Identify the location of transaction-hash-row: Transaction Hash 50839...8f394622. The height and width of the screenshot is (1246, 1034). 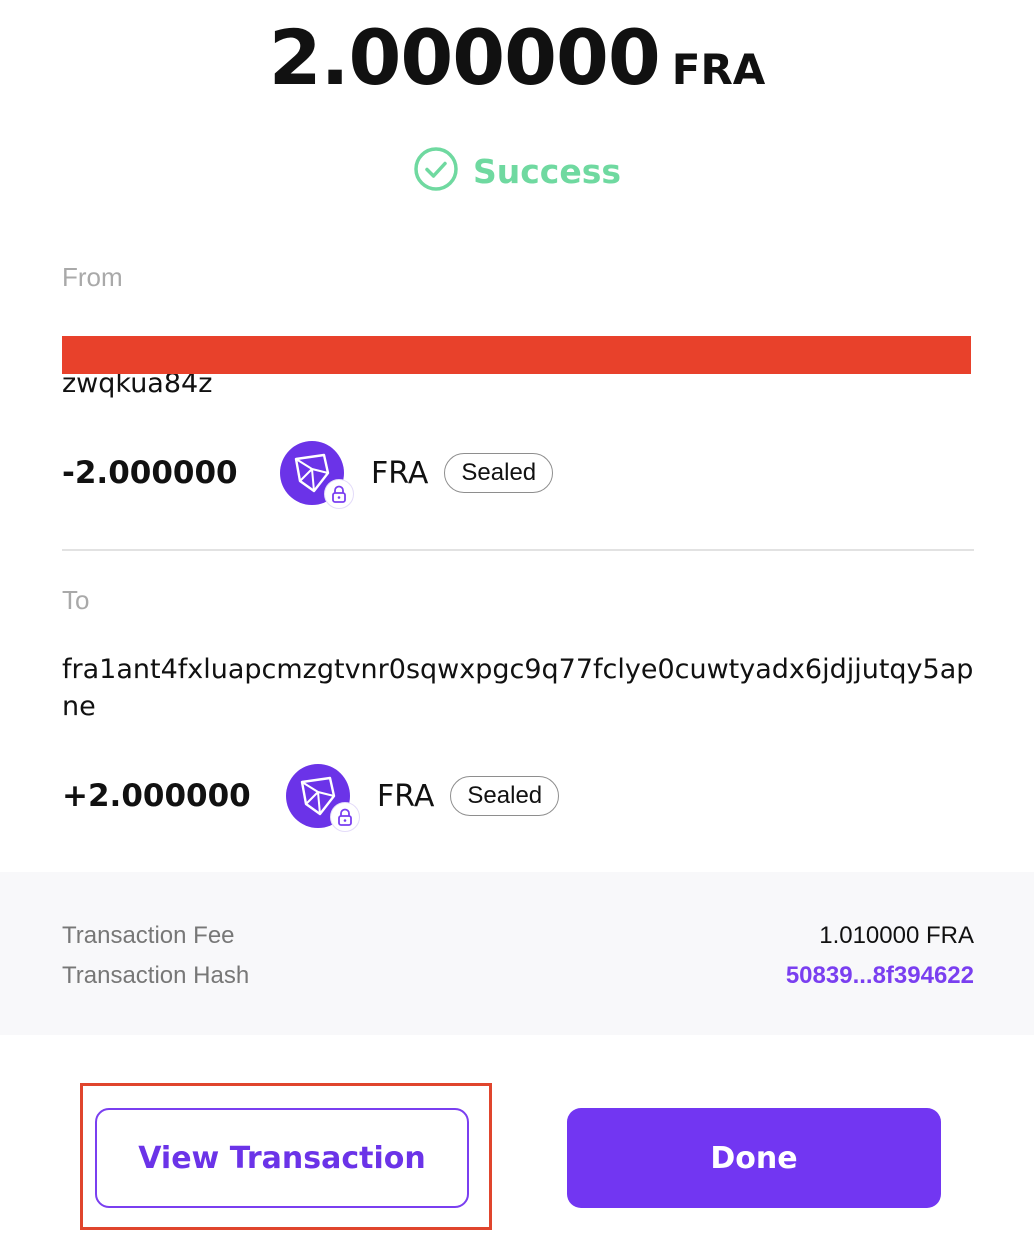
(518, 976).